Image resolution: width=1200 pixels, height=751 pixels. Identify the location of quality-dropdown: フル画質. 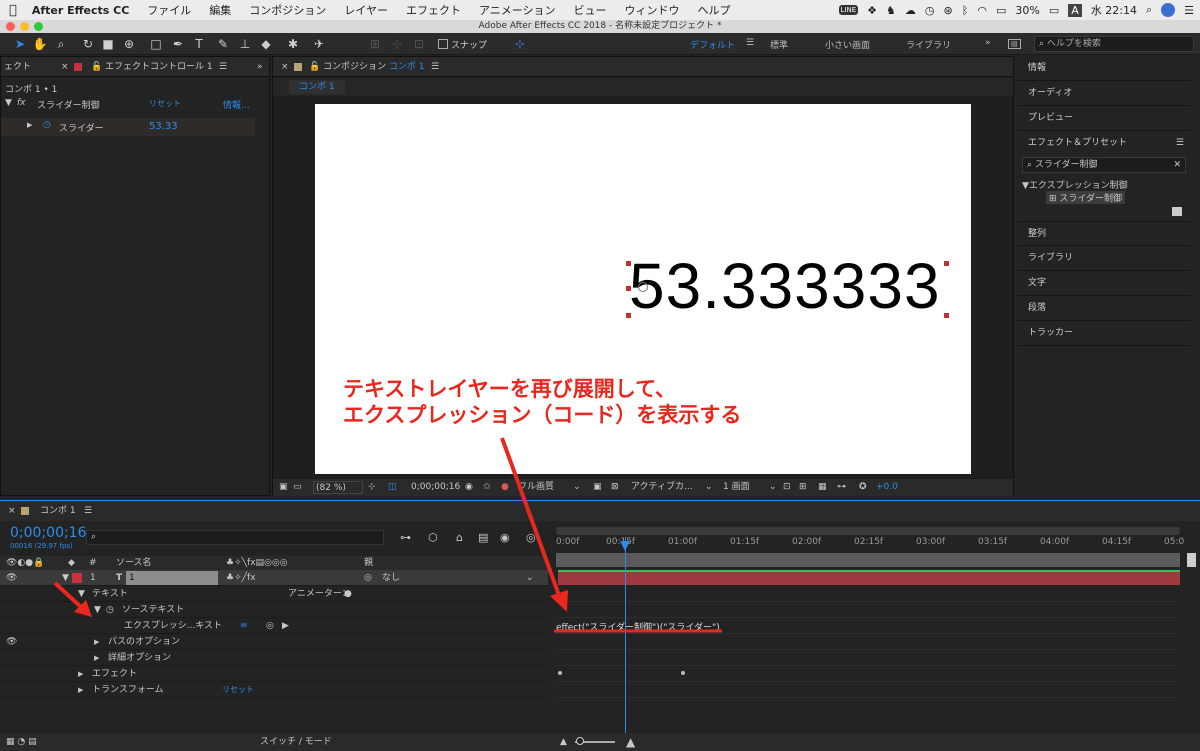
(536, 487).